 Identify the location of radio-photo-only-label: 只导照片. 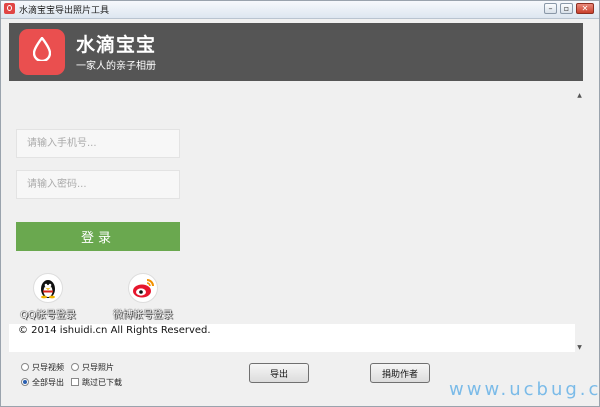
(98, 367).